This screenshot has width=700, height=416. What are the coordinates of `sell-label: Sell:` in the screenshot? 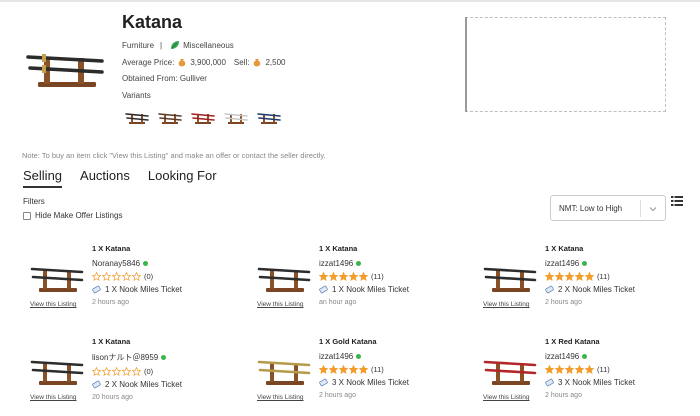 It's located at (241, 62).